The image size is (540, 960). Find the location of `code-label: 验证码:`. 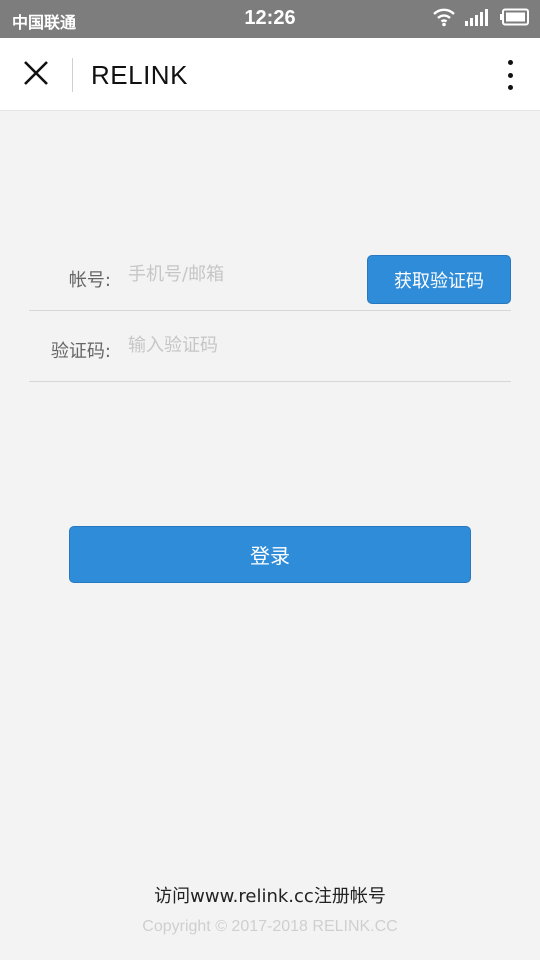

code-label: 验证码: is located at coordinates (80, 351).